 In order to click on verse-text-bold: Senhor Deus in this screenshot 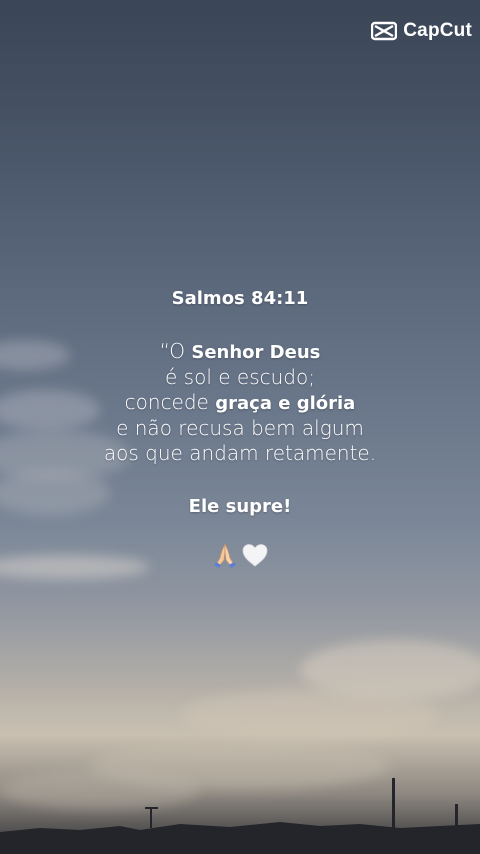, I will do `click(256, 352)`.